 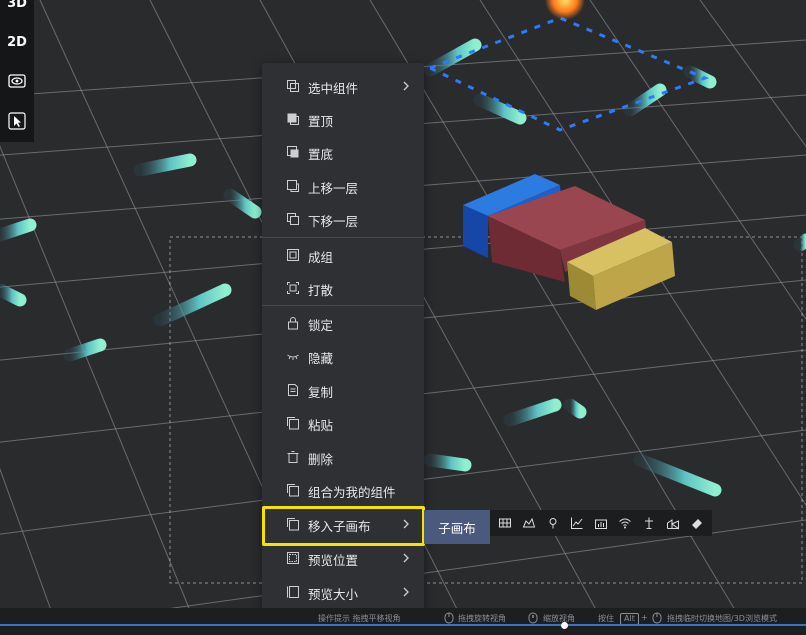 I want to click on menu-item-label: 隐藏, so click(x=321, y=358).